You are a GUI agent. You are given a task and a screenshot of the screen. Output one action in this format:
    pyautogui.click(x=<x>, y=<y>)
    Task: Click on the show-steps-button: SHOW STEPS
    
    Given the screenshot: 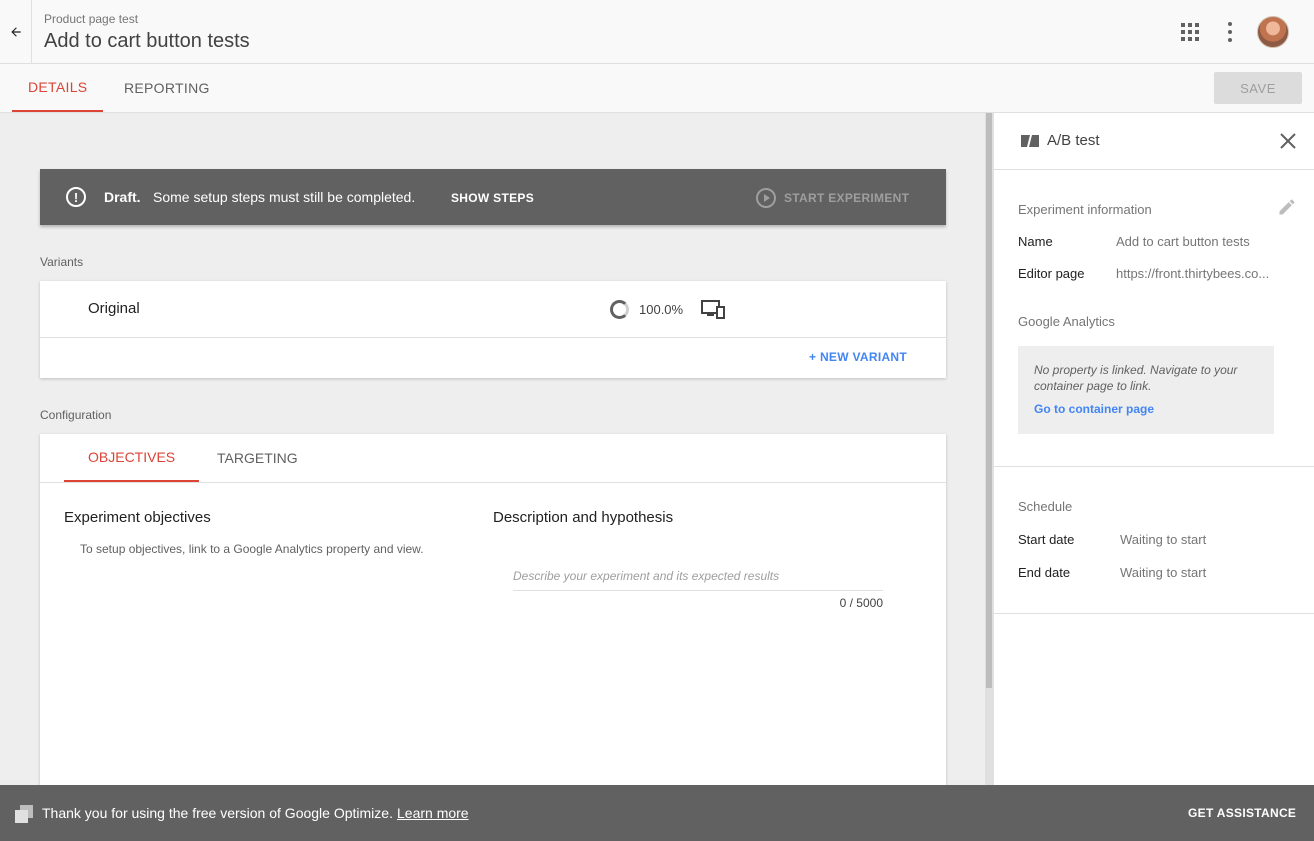 What is the action you would take?
    pyautogui.click(x=492, y=198)
    